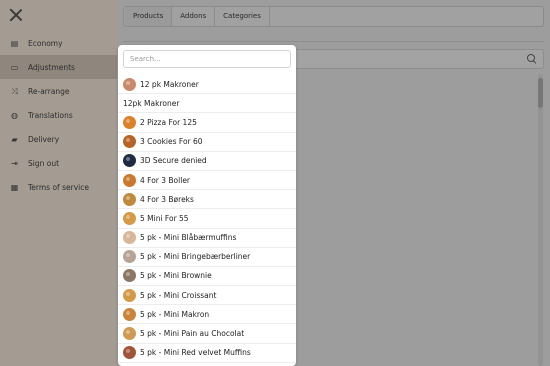  Describe the element at coordinates (44, 139) in the screenshot. I see `sidebar-item-label: Delivery` at that location.